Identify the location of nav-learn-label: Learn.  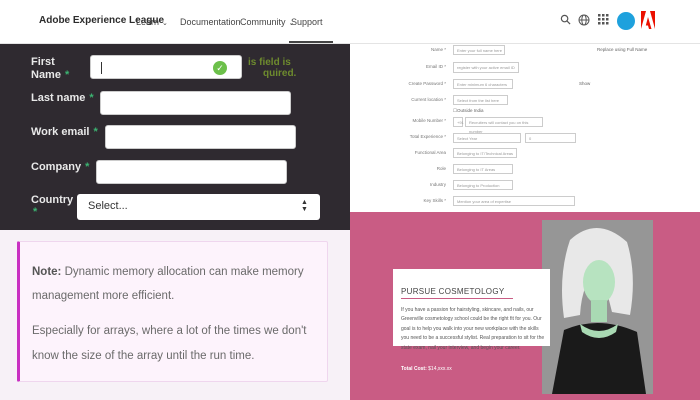
(148, 22).